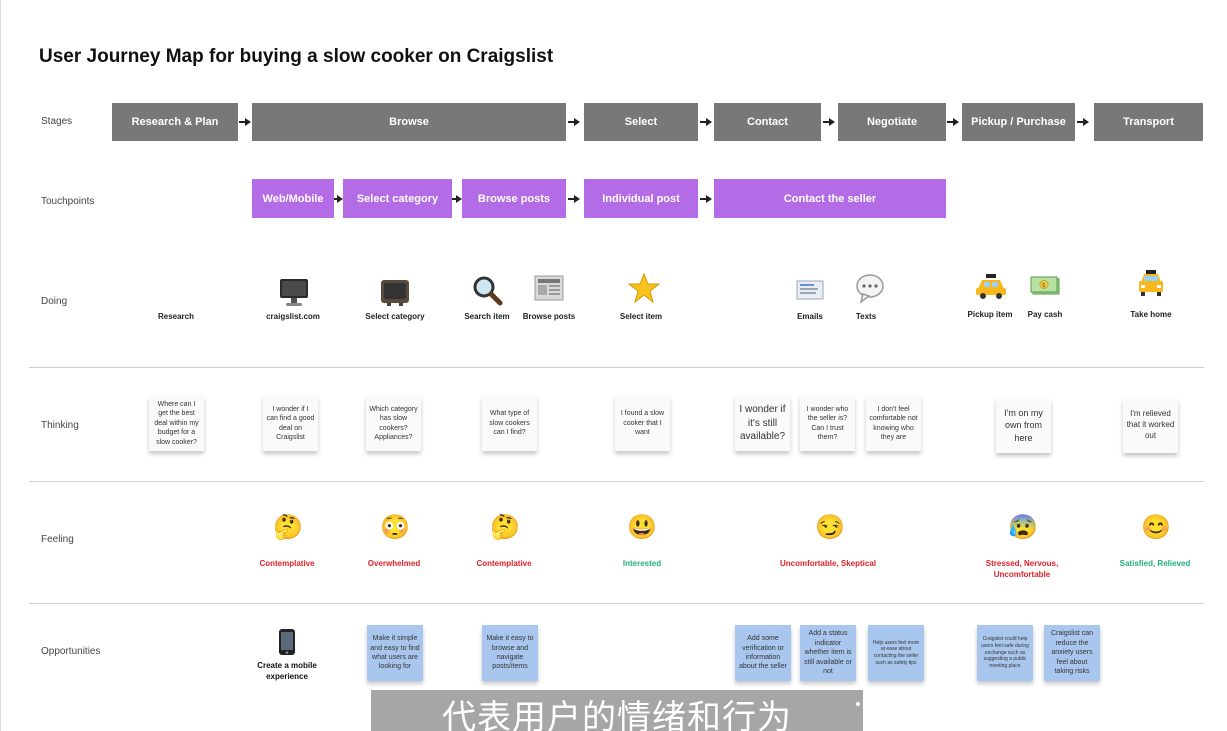 Image resolution: width=1227 pixels, height=731 pixels. I want to click on video-subtitle: 代表用户的情绪和行为, so click(617, 710).